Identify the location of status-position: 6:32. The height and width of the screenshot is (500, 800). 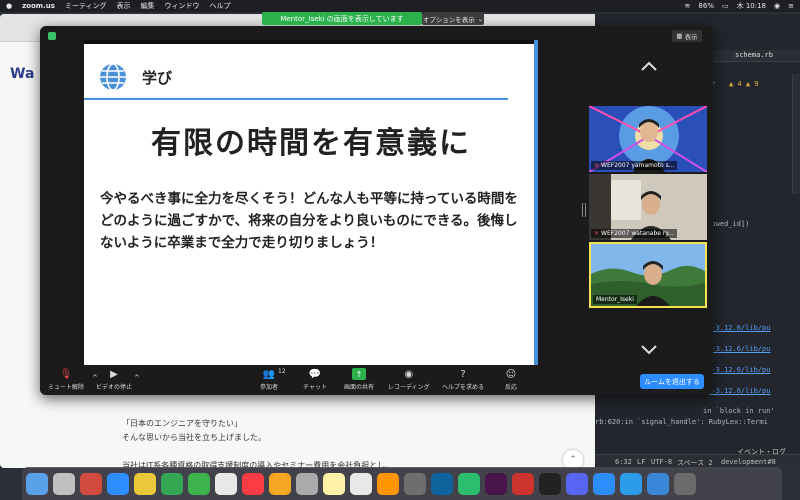
(623, 462).